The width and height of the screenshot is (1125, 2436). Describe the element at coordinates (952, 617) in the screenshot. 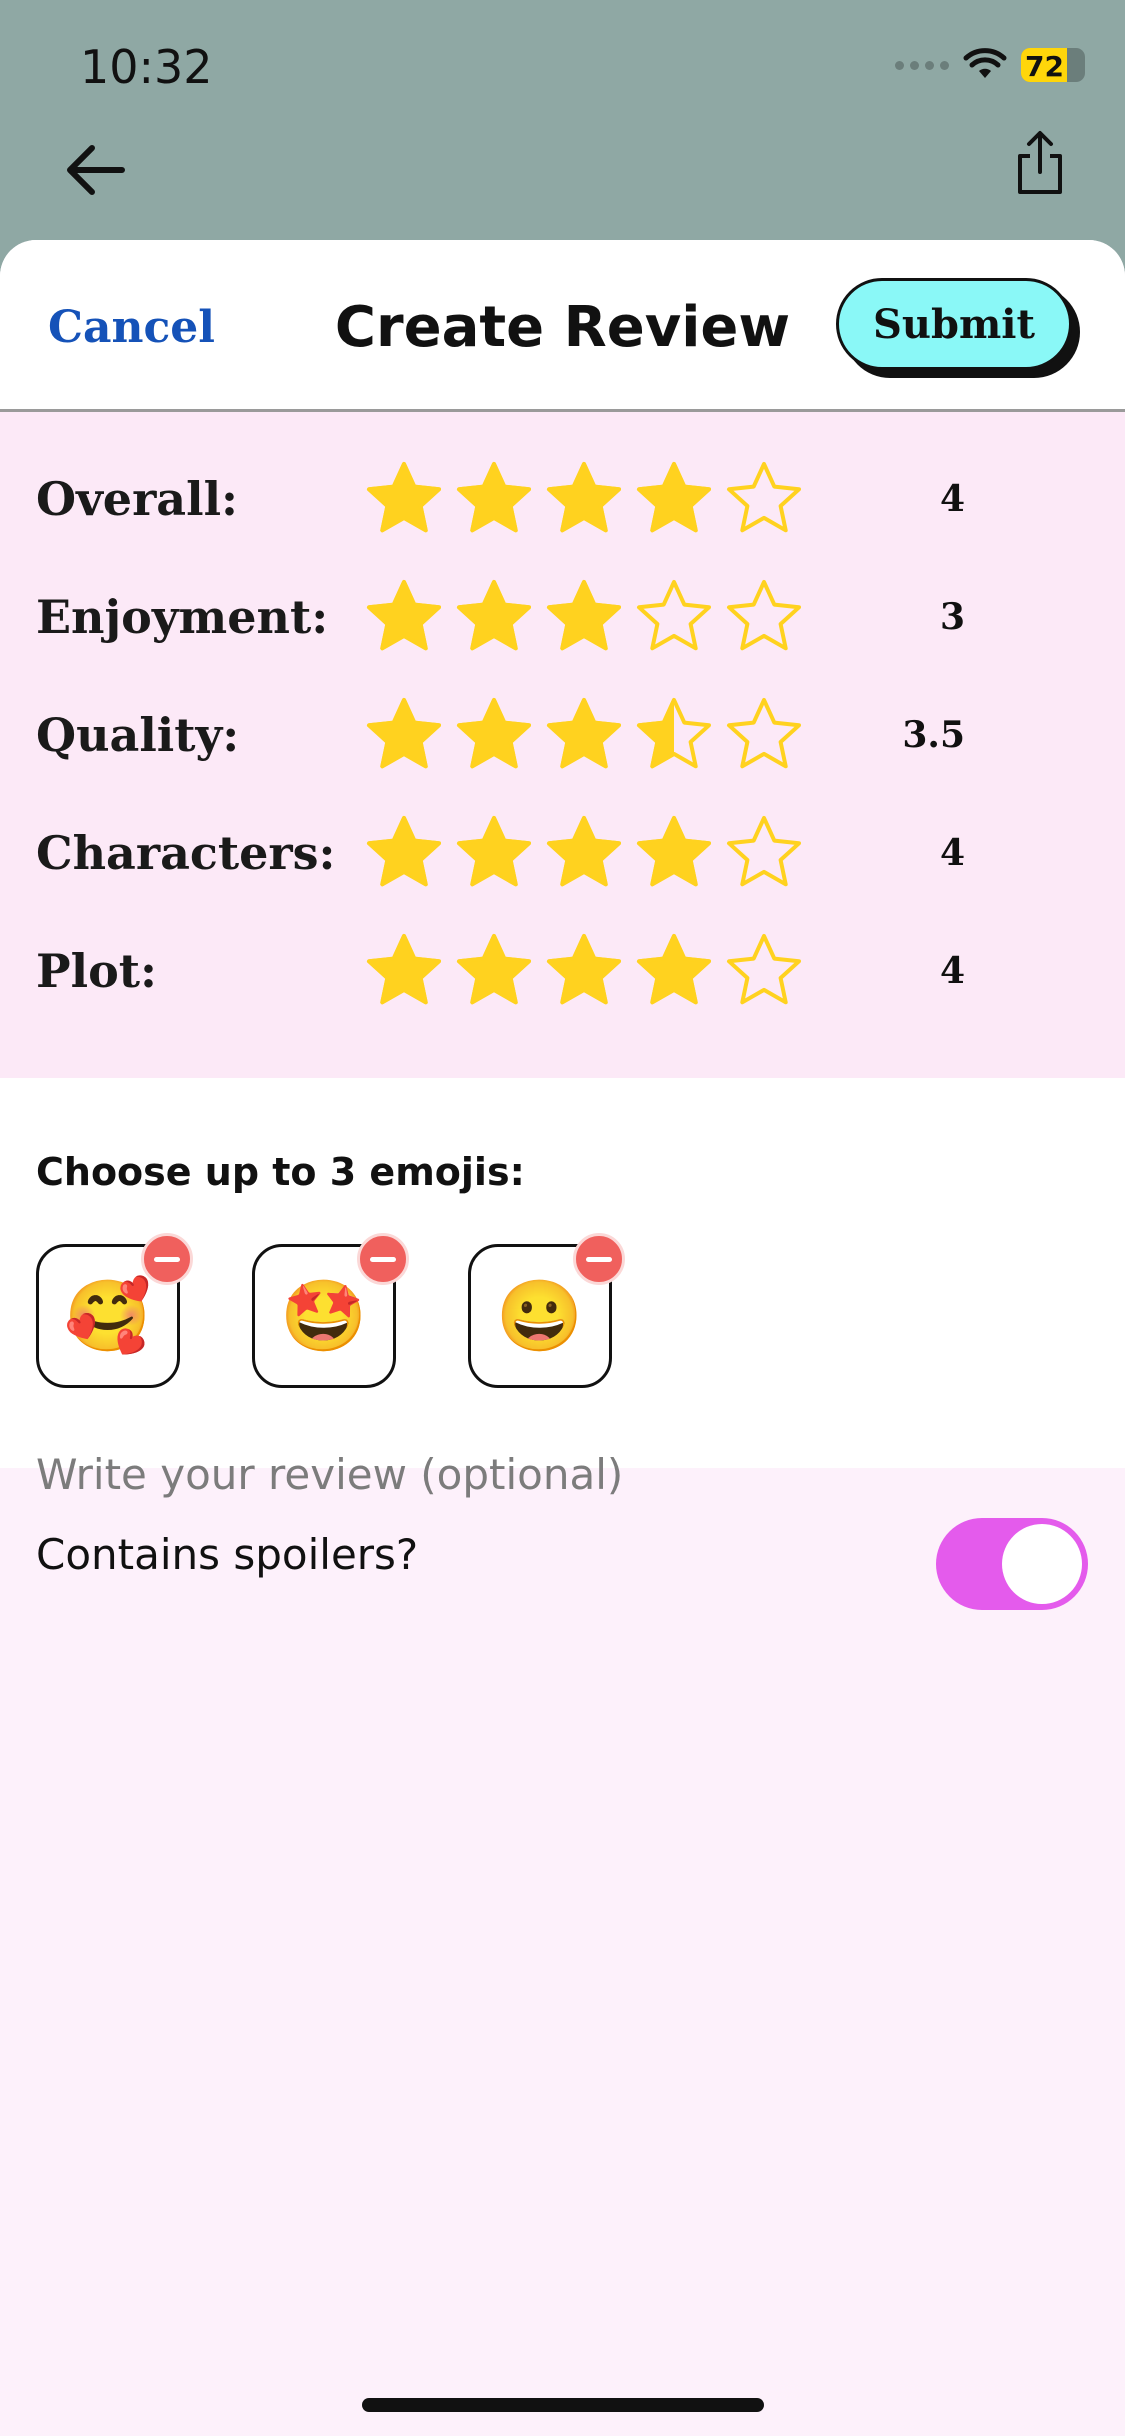

I see `rating-value: 3` at that location.